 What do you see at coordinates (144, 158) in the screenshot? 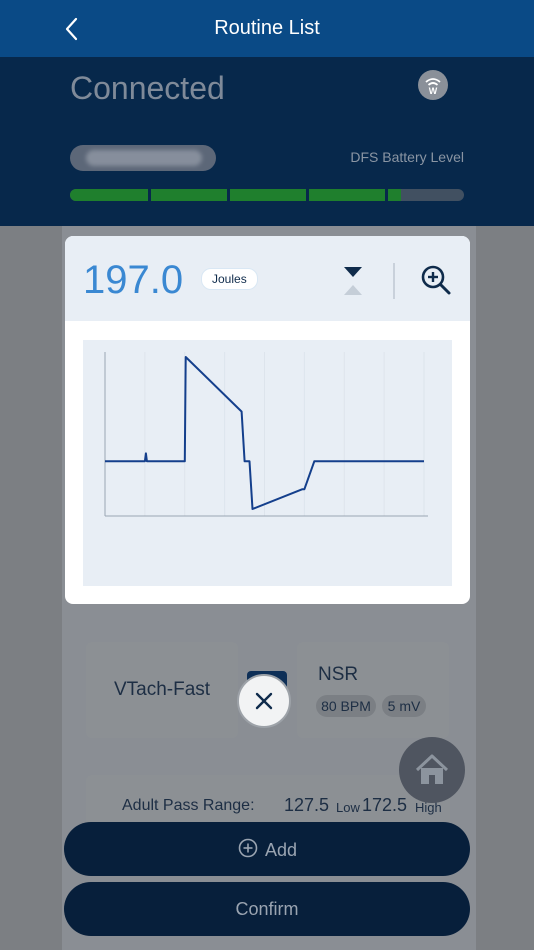
I see `device-serial-redacted` at bounding box center [144, 158].